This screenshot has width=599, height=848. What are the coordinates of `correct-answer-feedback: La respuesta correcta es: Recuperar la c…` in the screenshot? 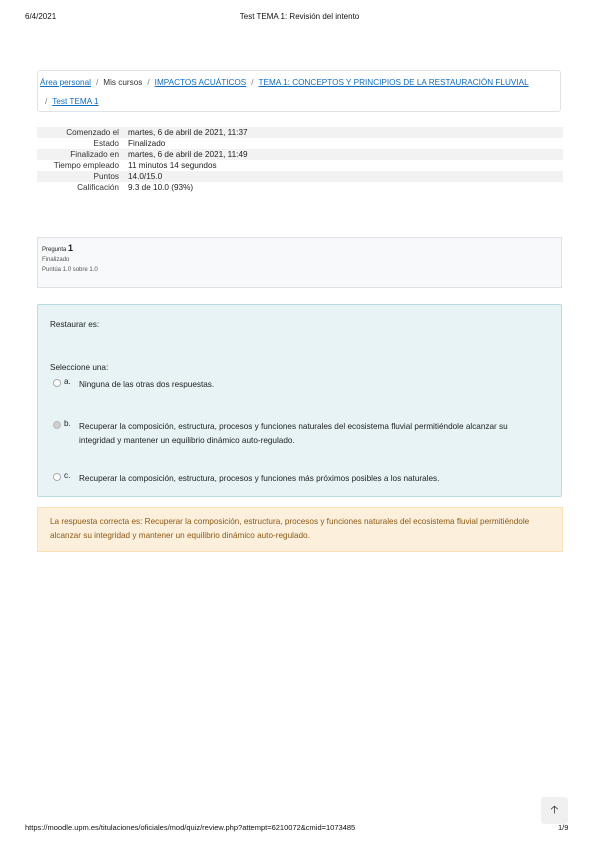 It's located at (300, 529).